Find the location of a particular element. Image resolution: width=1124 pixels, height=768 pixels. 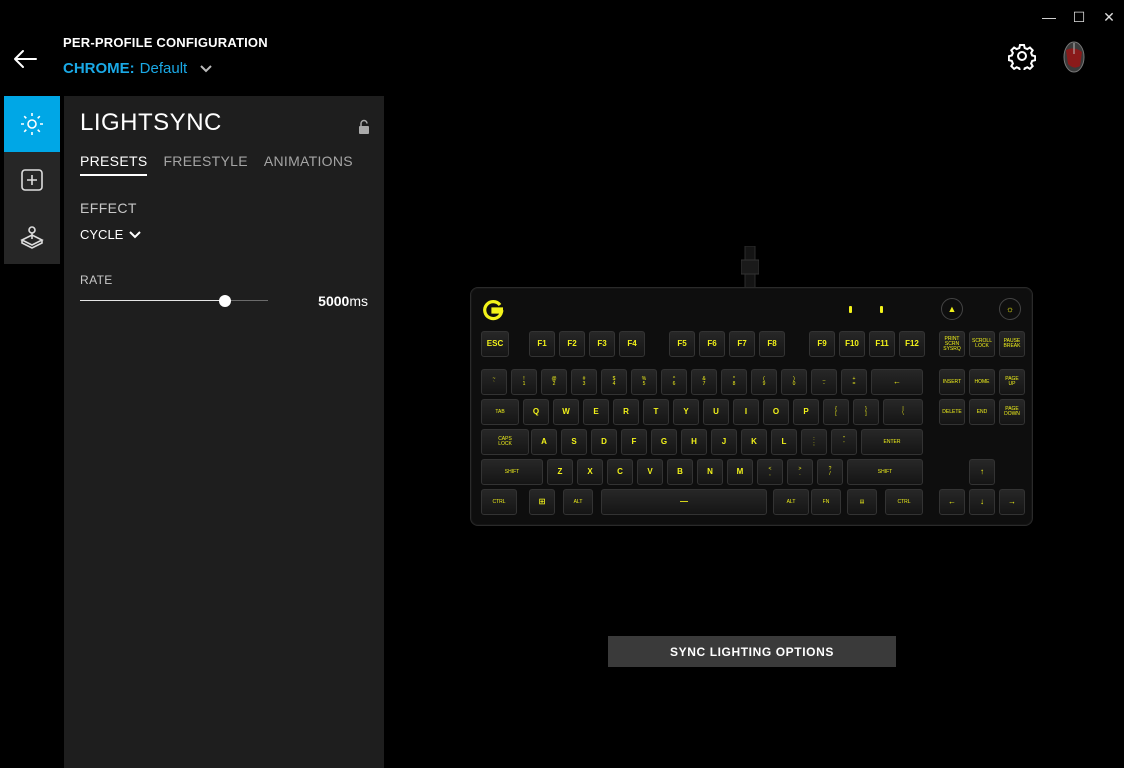

keyboard-key: SCROLL LOCK is located at coordinates (982, 344).